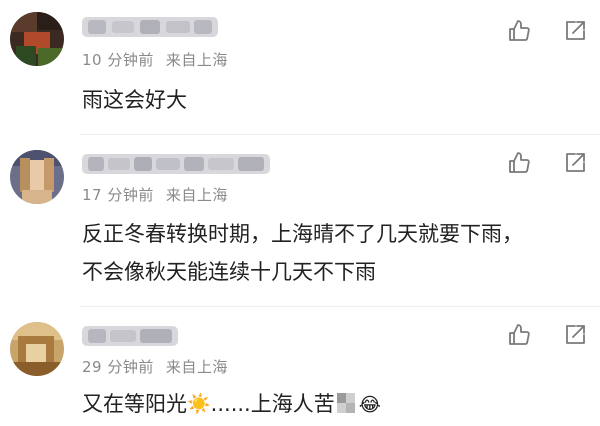 The image size is (600, 426). Describe the element at coordinates (118, 367) in the screenshot. I see `comment-time: 29 分钟前` at that location.